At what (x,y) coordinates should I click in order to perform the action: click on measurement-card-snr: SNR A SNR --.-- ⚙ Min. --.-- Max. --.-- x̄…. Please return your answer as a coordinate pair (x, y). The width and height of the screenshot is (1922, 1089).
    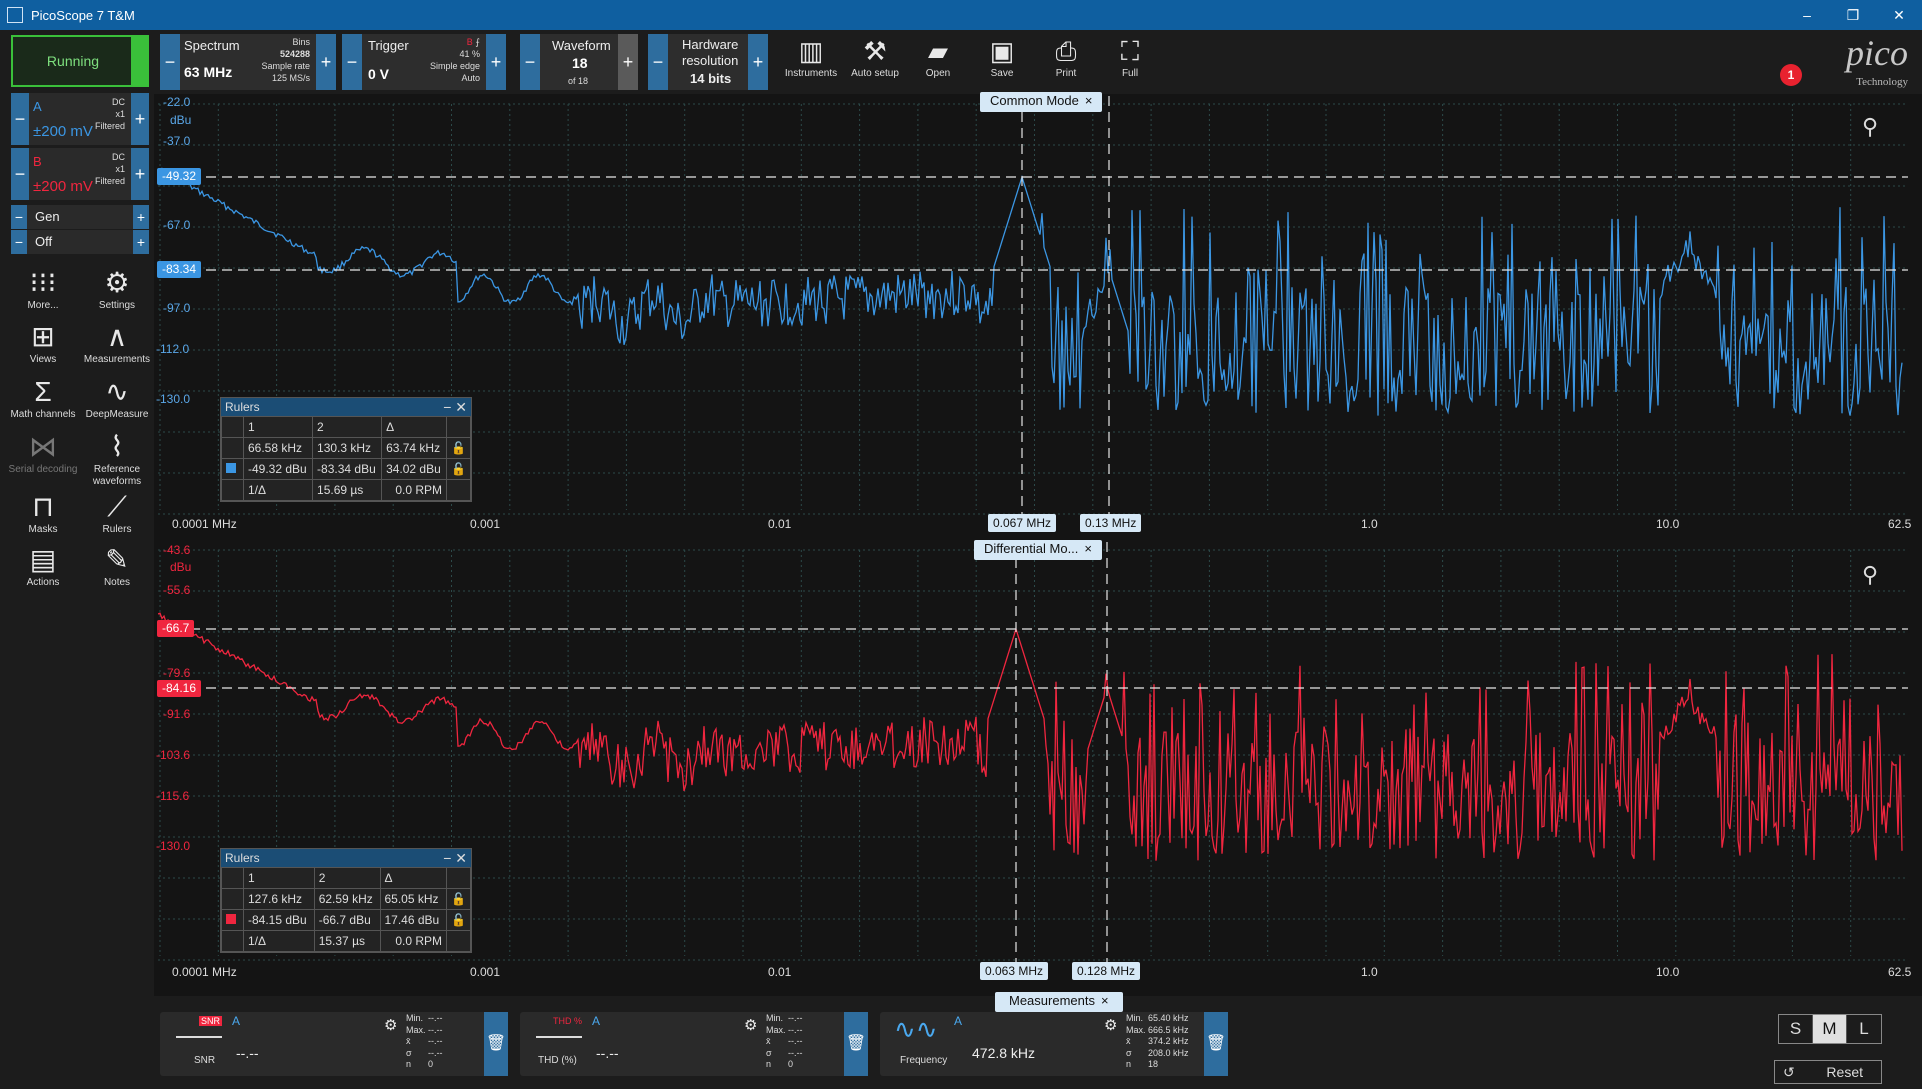
    Looking at the image, I should click on (334, 1044).